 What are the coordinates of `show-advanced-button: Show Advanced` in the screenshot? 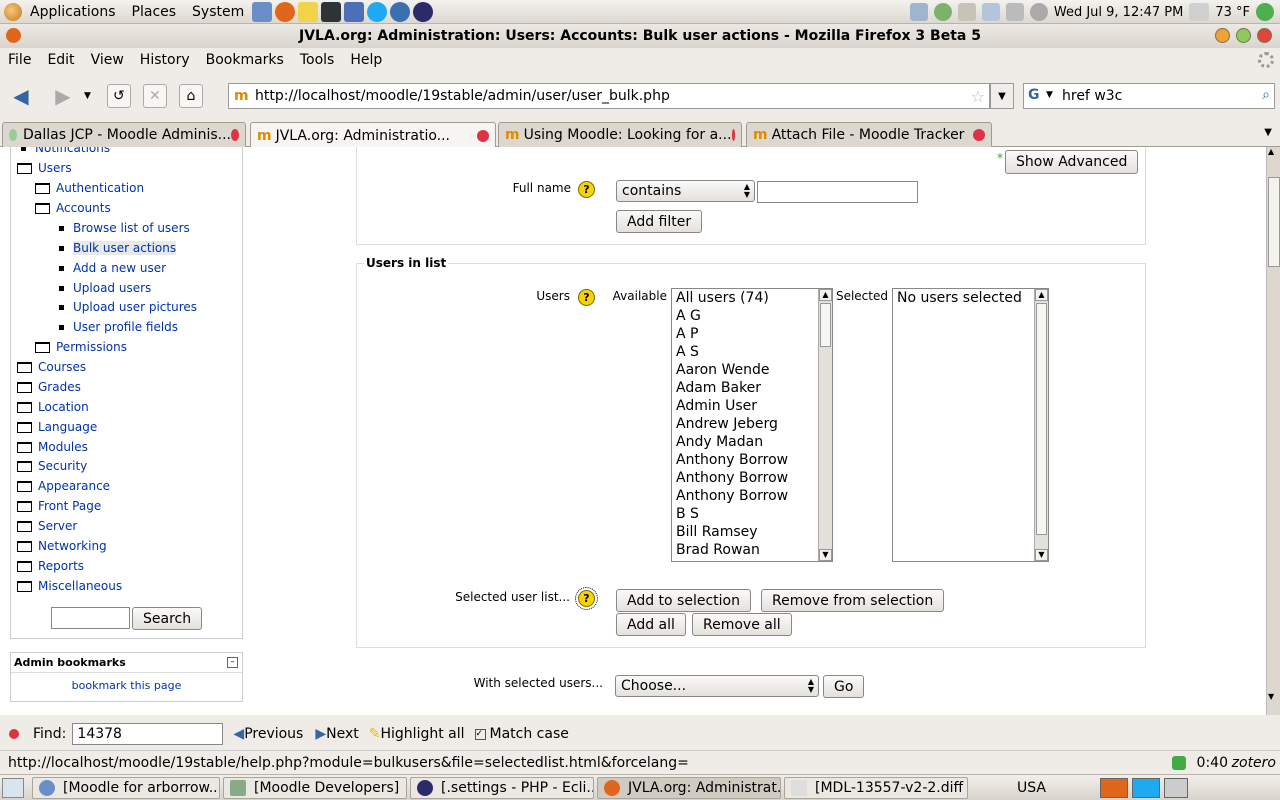 It's located at (1072, 162).